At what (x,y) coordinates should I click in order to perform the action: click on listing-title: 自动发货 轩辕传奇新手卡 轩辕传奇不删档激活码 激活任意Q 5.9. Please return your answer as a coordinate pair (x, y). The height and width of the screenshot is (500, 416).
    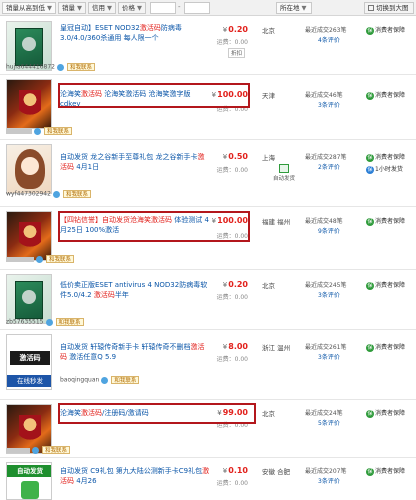
    Looking at the image, I should click on (135, 352).